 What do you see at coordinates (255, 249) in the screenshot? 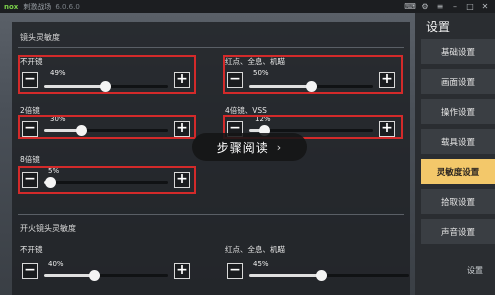
I see `slider-label: 红点、全息、机瞄` at bounding box center [255, 249].